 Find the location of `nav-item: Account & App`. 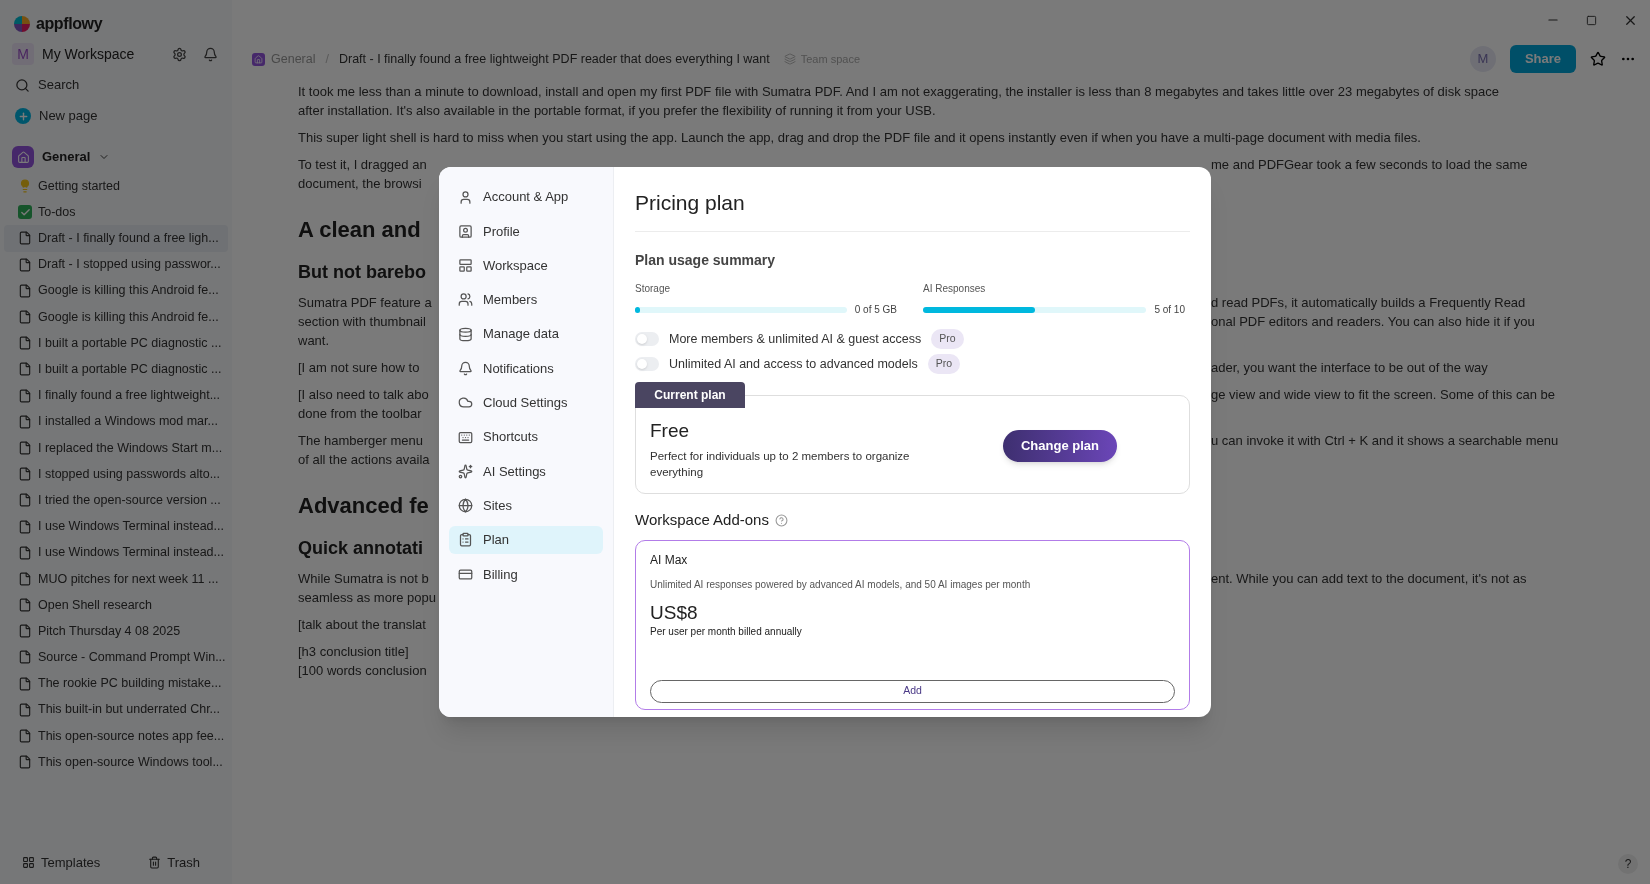

nav-item: Account & App is located at coordinates (526, 197).